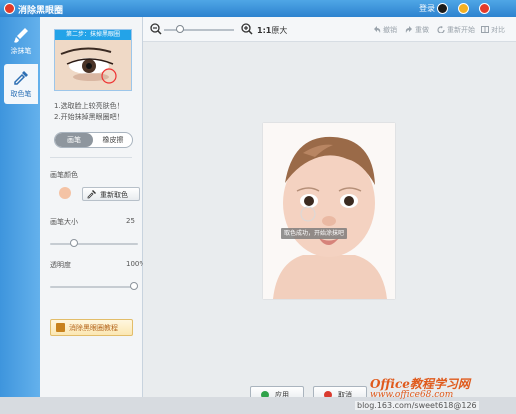  What do you see at coordinates (329, 29) in the screenshot?
I see `canvas-toolbar: 1:1原大 撤销 重做 重新开始 对比` at bounding box center [329, 29].